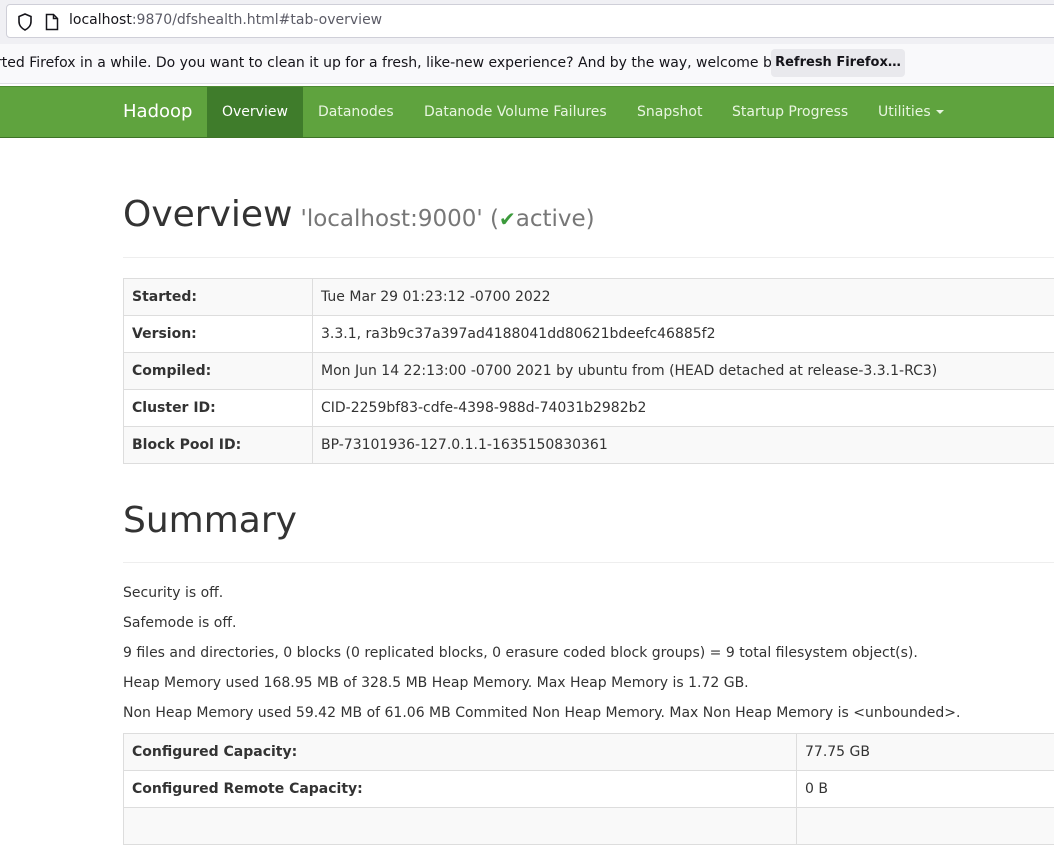  I want to click on safemode-status: Safemode is off., so click(179, 623).